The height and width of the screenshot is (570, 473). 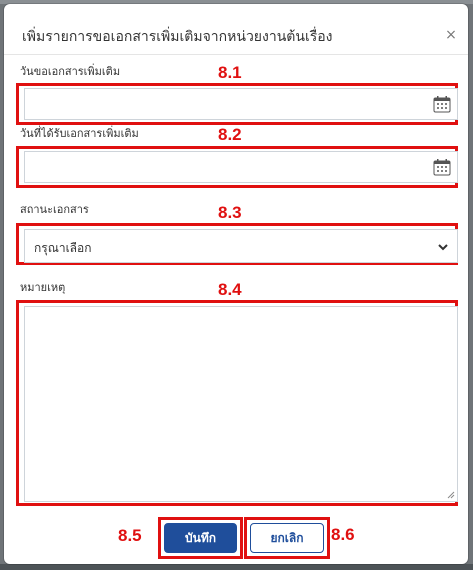 I want to click on close-icon: ×, so click(x=451, y=35).